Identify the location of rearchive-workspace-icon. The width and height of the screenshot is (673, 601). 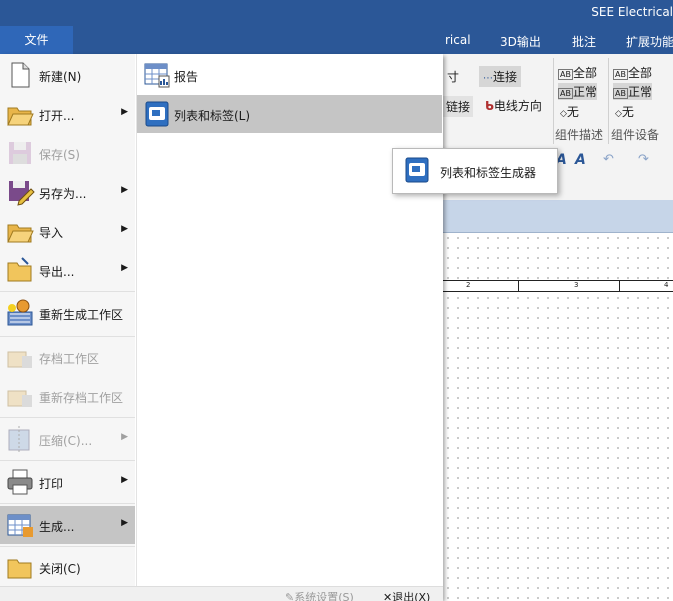
(19, 398).